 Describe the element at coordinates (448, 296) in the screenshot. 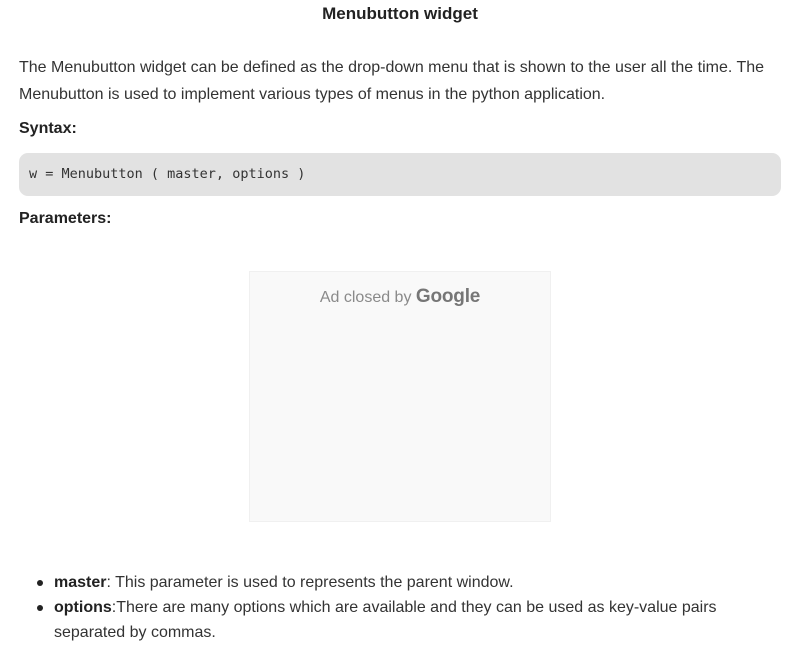

I see `google-logo: Google` at that location.